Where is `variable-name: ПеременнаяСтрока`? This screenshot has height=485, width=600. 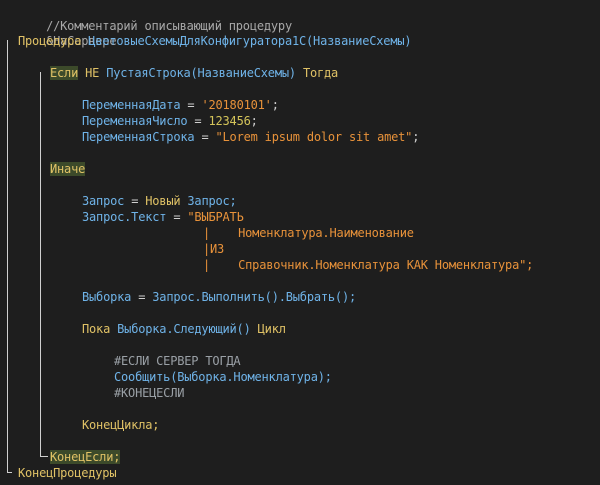
variable-name: ПеременнаяСтрока is located at coordinates (138, 137).